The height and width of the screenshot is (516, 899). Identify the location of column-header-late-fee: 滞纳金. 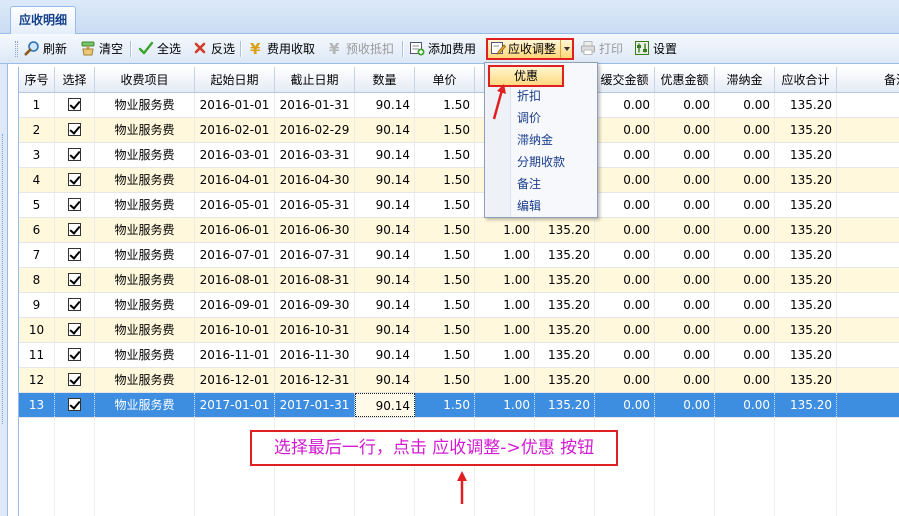
(745, 80).